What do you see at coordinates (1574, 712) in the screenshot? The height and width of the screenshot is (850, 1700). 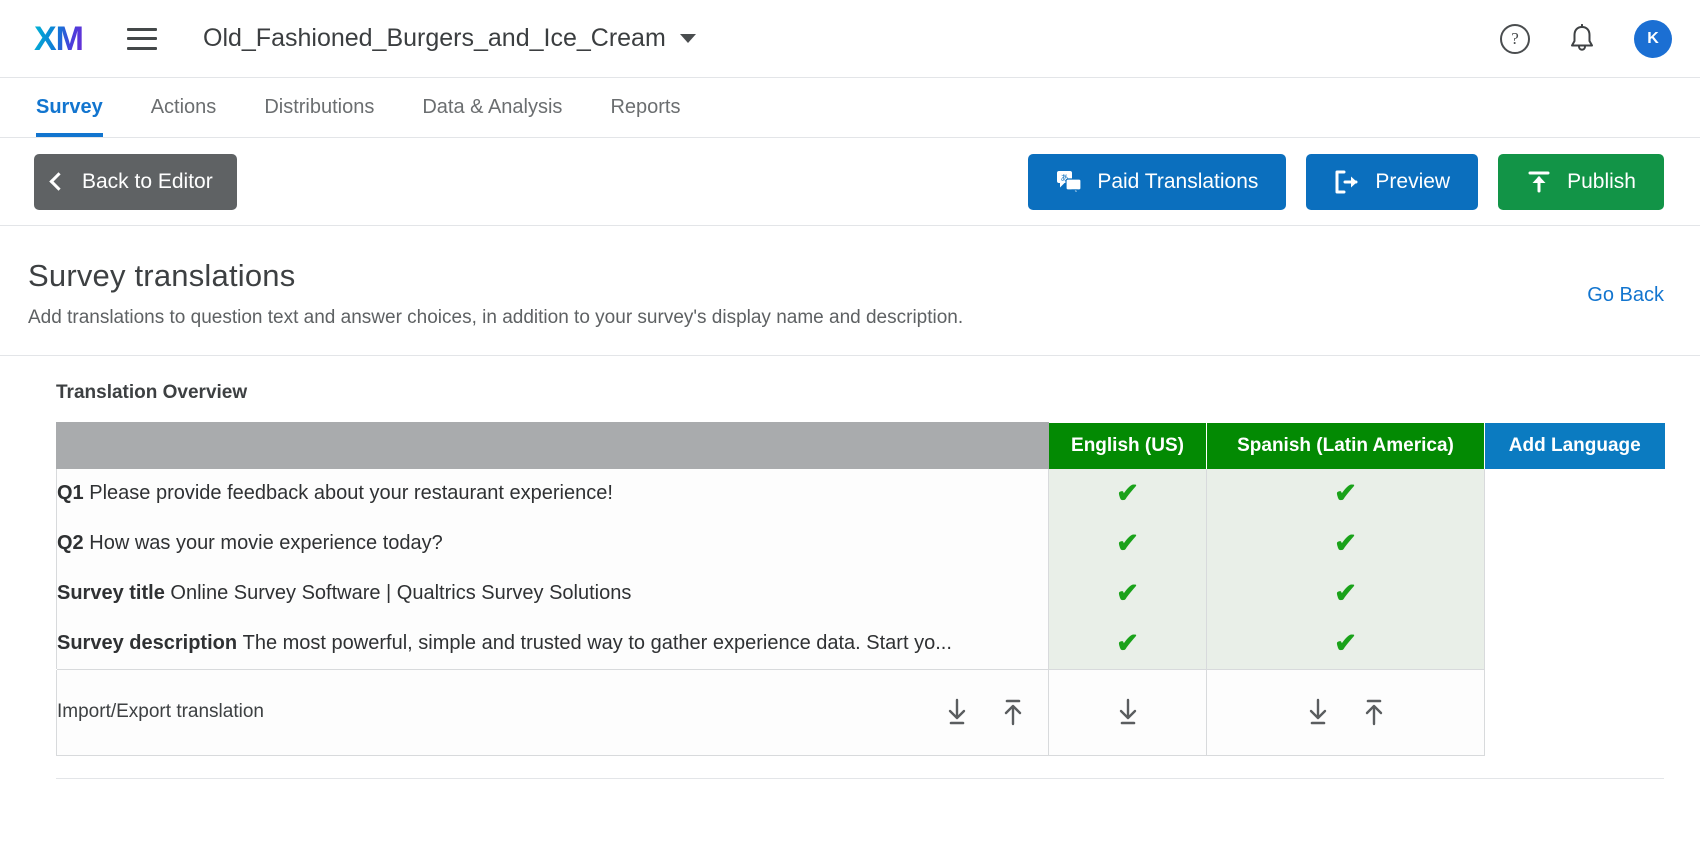 I see `import-export-empty-cell` at bounding box center [1574, 712].